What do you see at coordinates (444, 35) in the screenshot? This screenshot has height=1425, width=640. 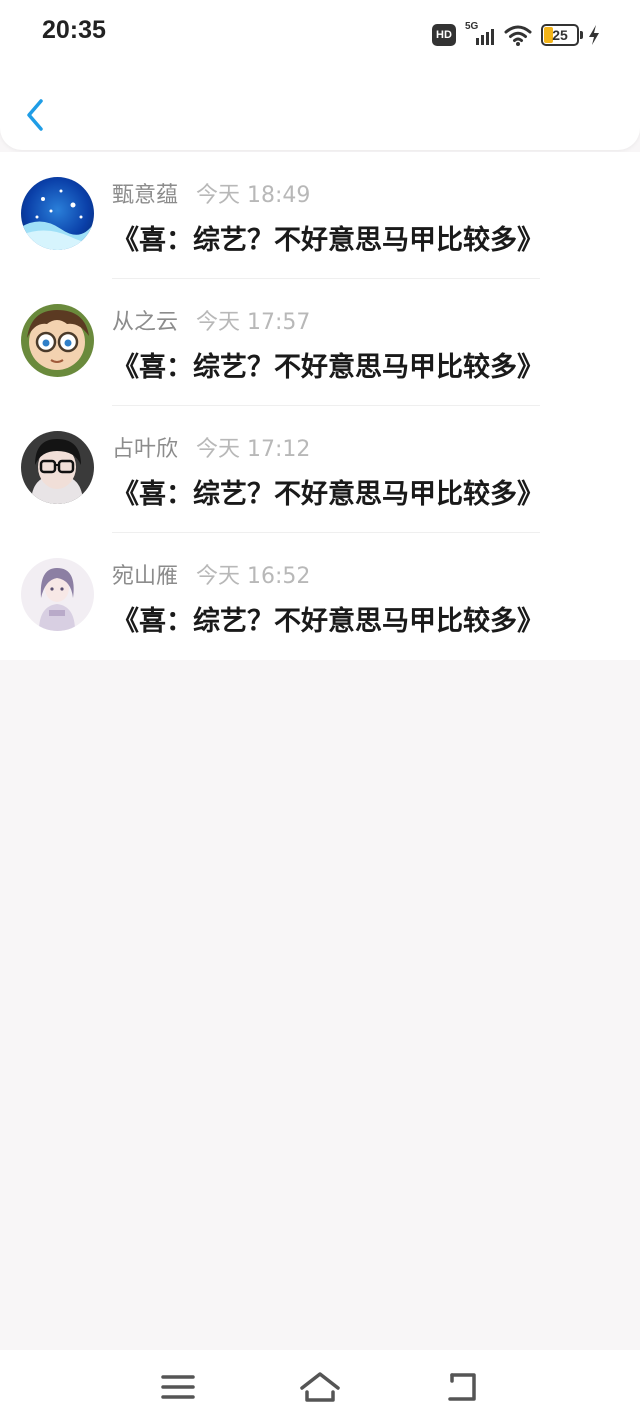 I see `hd-icon: HD` at bounding box center [444, 35].